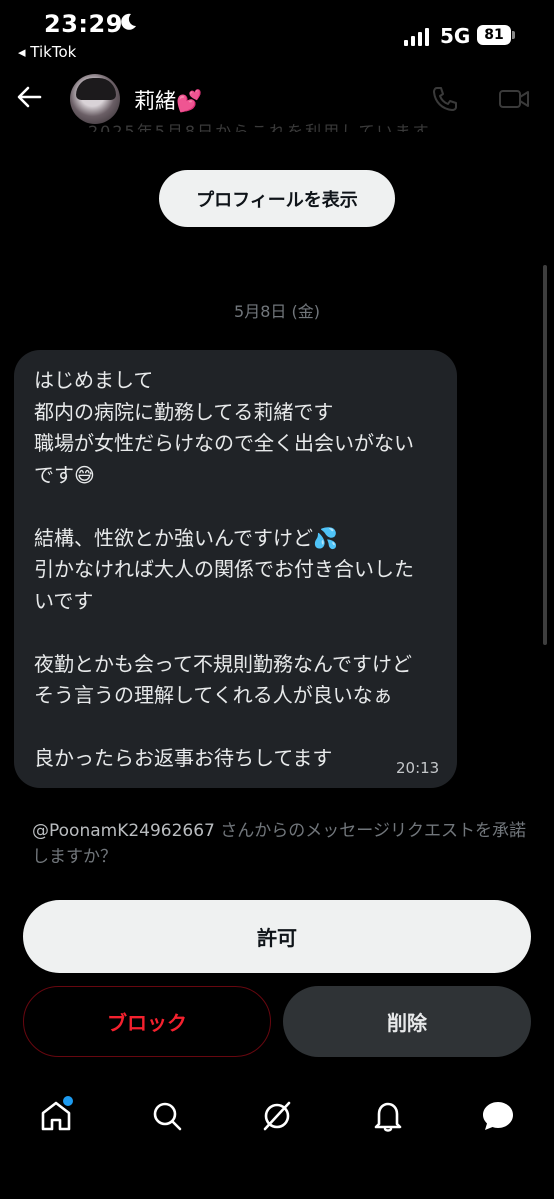 This screenshot has width=554, height=1199. I want to click on signal-icon, so click(416, 36).